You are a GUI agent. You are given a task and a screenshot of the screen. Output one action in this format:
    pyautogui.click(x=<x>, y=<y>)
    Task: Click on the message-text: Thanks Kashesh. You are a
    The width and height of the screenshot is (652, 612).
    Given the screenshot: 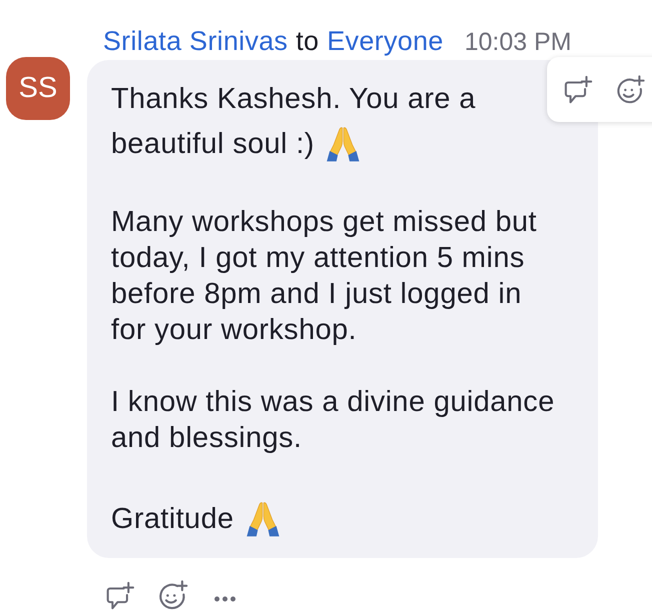 What is the action you would take?
    pyautogui.click(x=293, y=99)
    